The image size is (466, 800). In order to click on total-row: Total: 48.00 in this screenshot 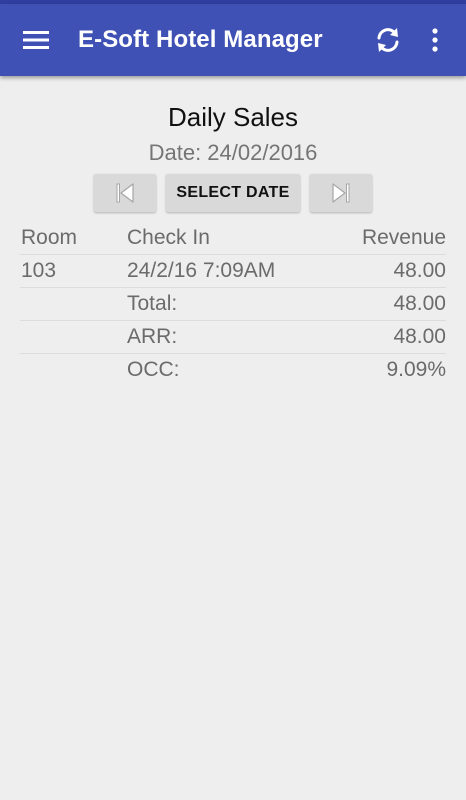, I will do `click(233, 304)`.